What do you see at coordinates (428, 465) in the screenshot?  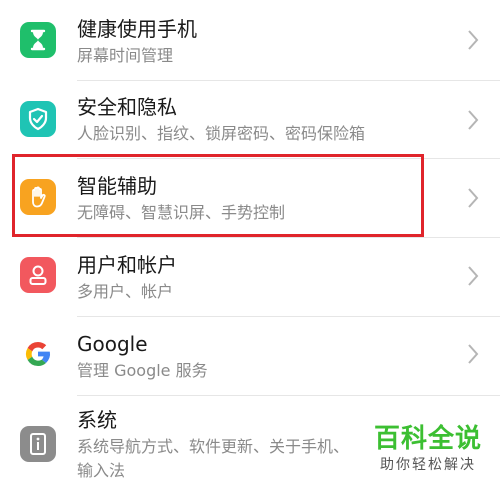 I see `watermark-tagline: 助你轻松解决` at bounding box center [428, 465].